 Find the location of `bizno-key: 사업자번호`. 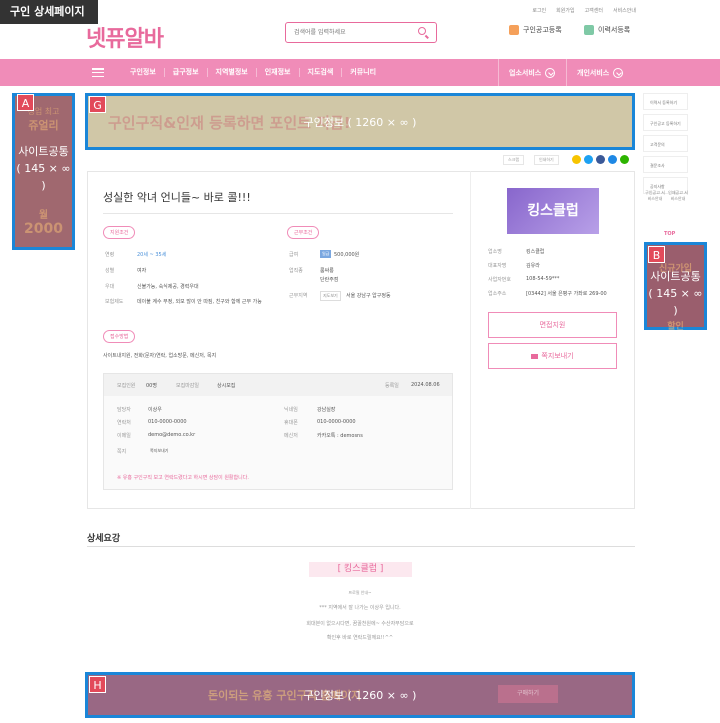

bizno-key: 사업자번호 is located at coordinates (500, 280).